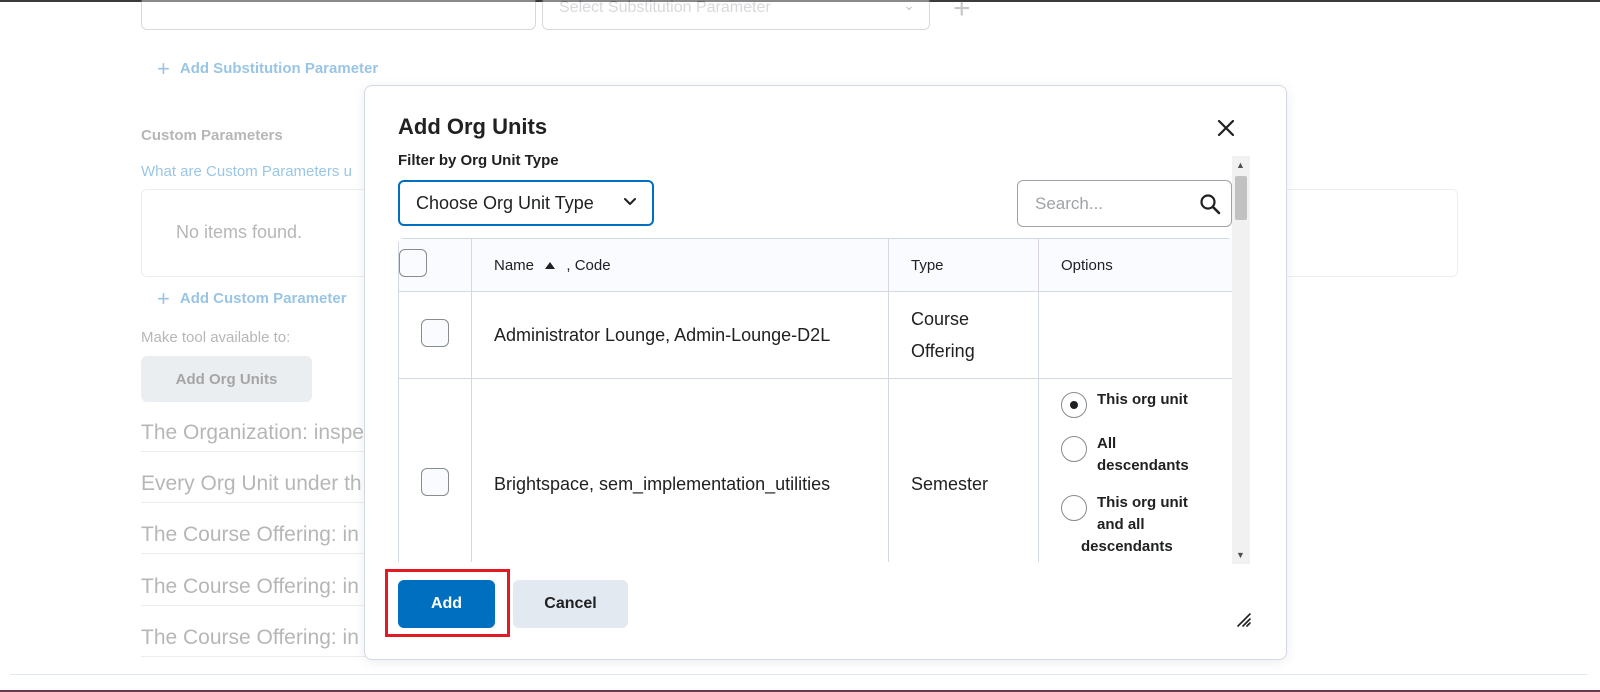  I want to click on add-button-highlight, so click(447, 603).